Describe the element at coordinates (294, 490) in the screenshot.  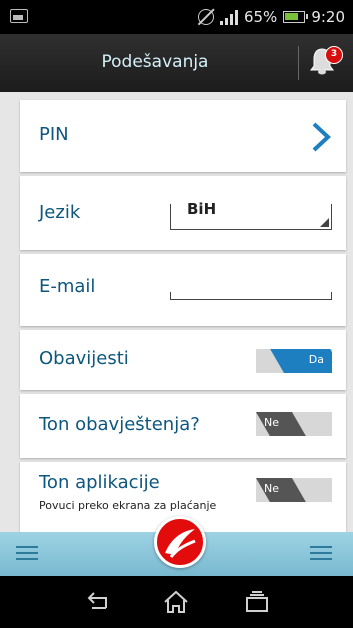
I see `app-tone-toggle: Ne` at that location.